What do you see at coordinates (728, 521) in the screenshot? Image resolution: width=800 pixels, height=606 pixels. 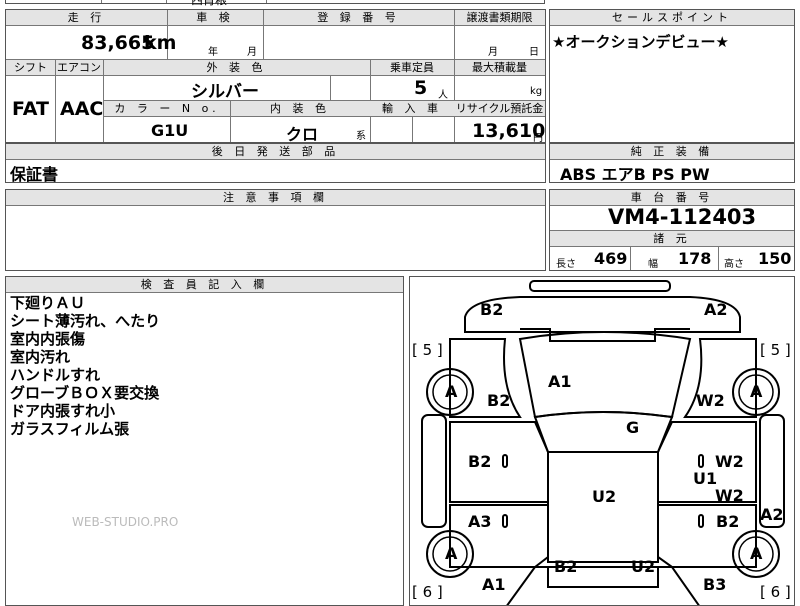 I see `mark-right-rear-door-low: B2` at bounding box center [728, 521].